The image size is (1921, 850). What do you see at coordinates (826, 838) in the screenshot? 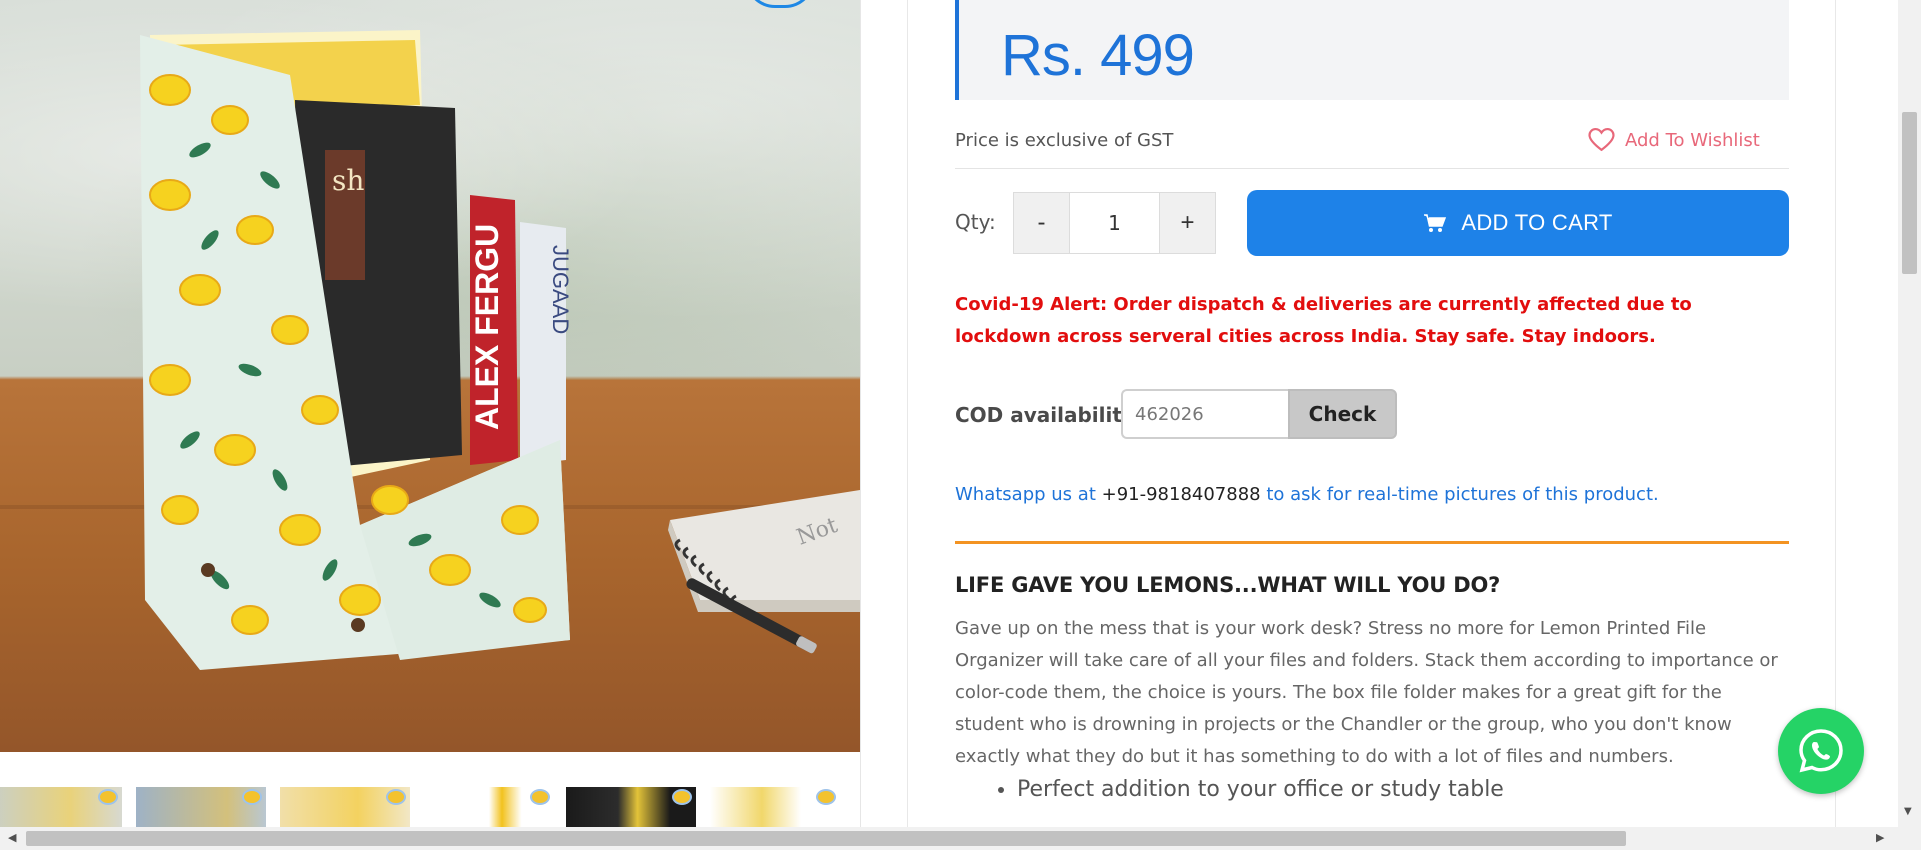
I see `horizontal-scroll-thumb` at bounding box center [826, 838].